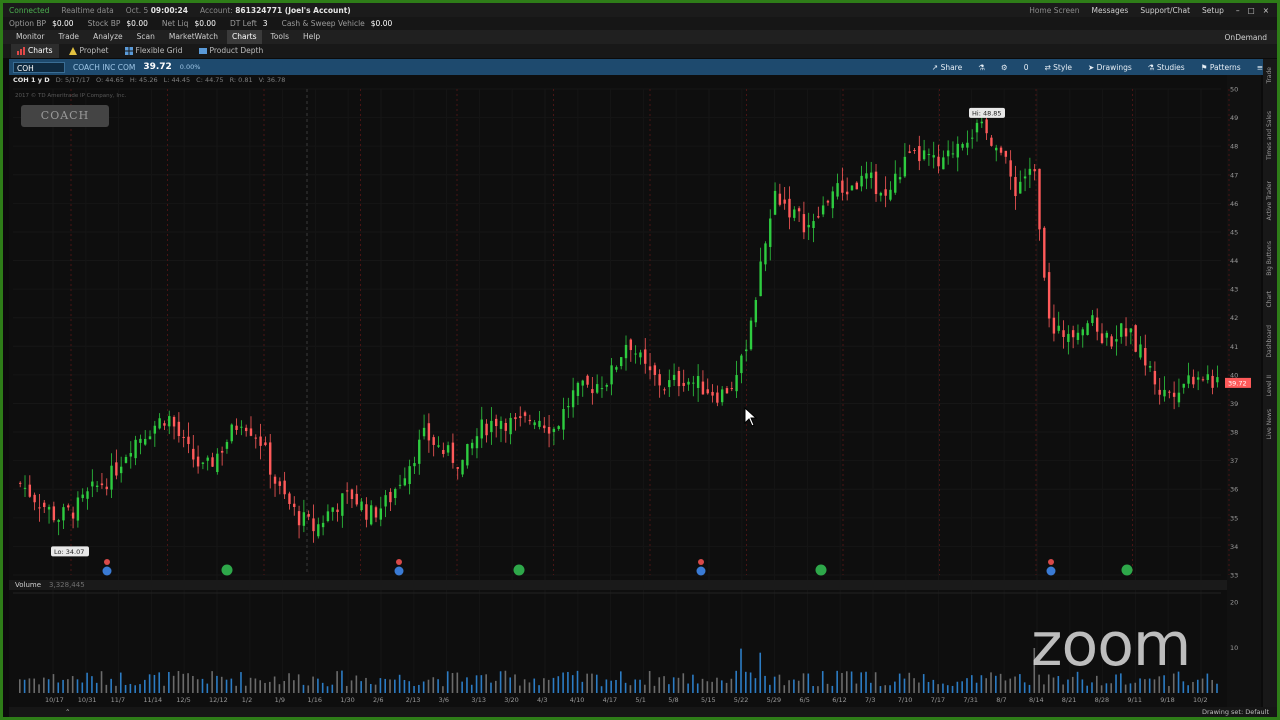  What do you see at coordinates (67, 712) in the screenshot?
I see `expand-icon: ⌃` at bounding box center [67, 712].